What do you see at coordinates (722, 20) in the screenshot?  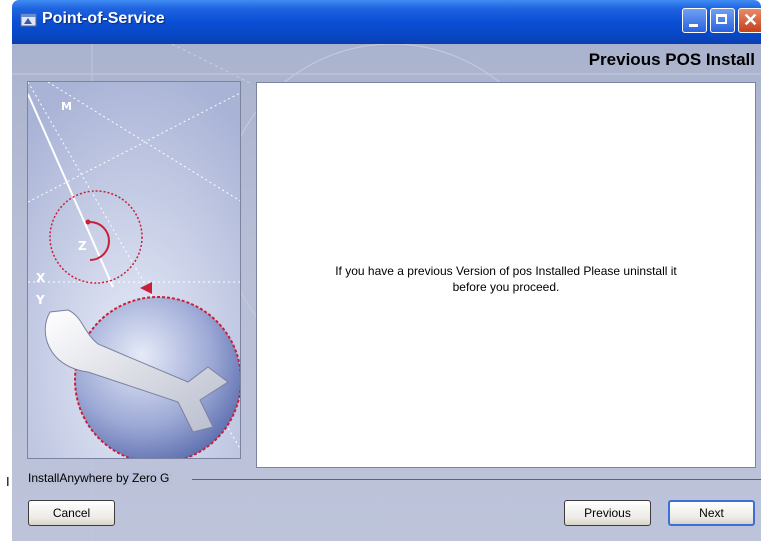 I see `maximize-icon` at bounding box center [722, 20].